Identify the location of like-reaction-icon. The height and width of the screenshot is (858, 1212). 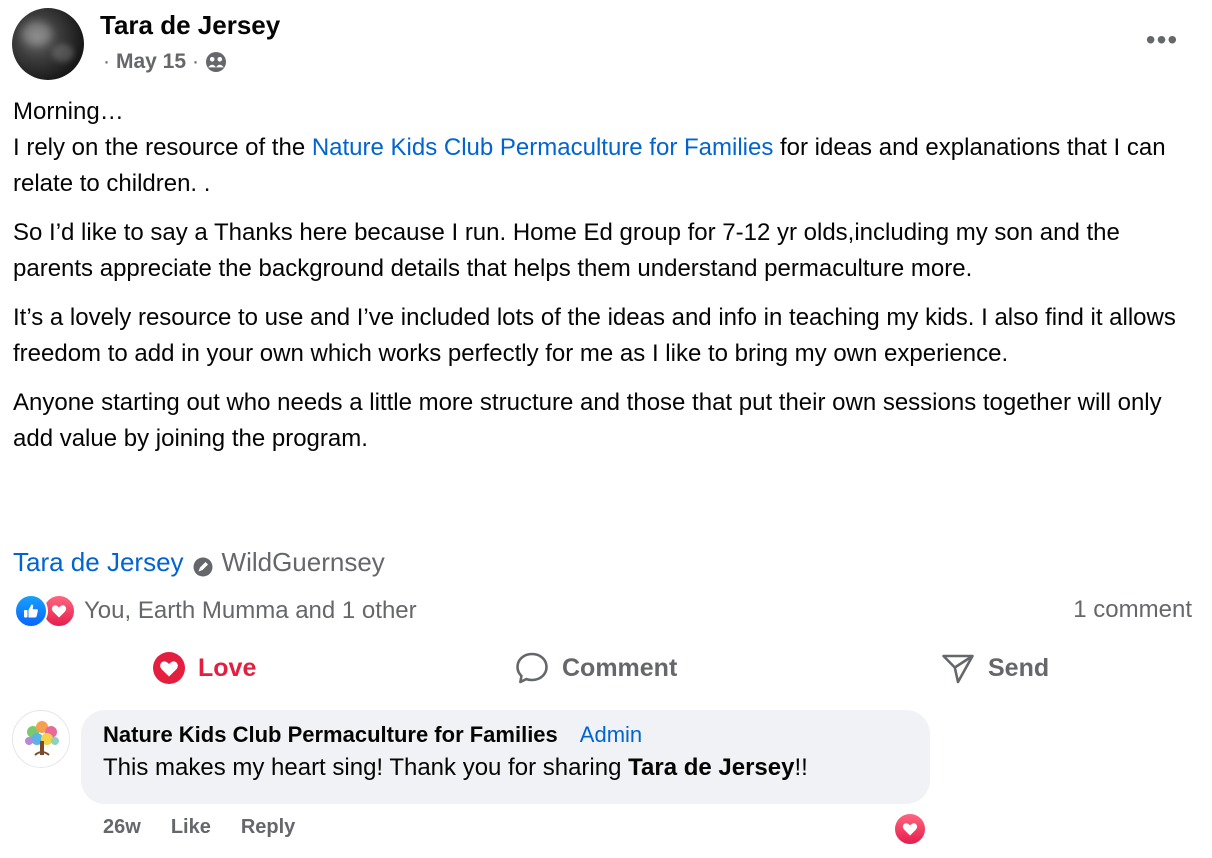
(31, 611).